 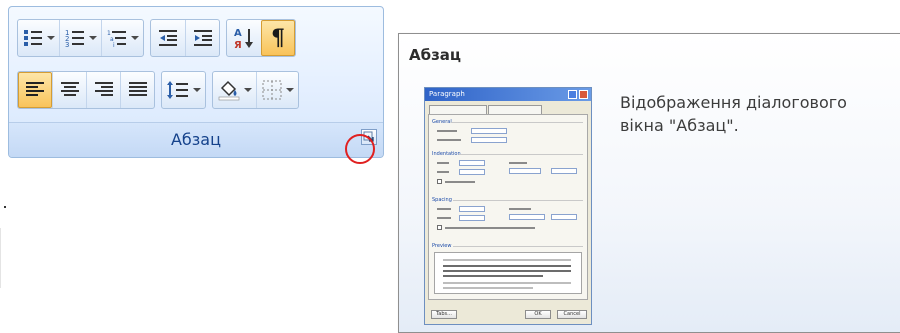 I want to click on group-label: Абзац, so click(x=195, y=139).